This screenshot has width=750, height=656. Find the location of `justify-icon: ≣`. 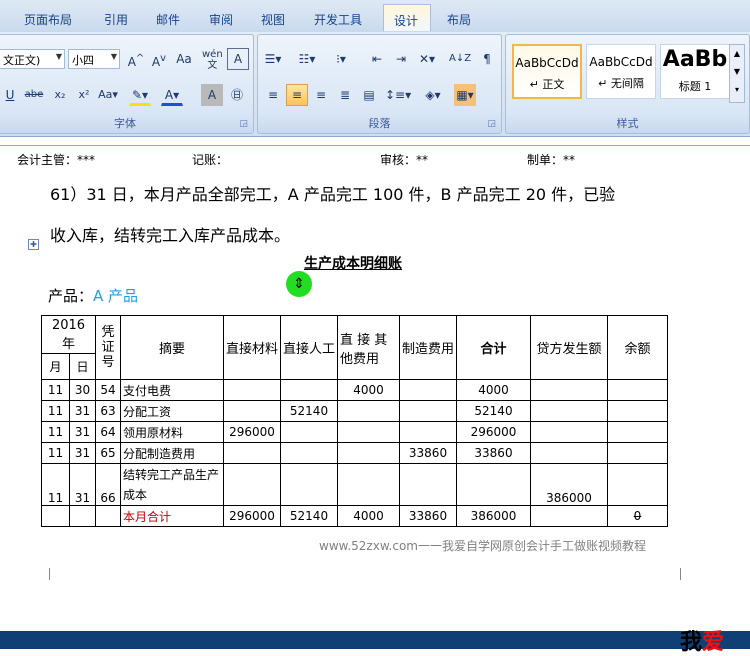

justify-icon: ≣ is located at coordinates (345, 95).